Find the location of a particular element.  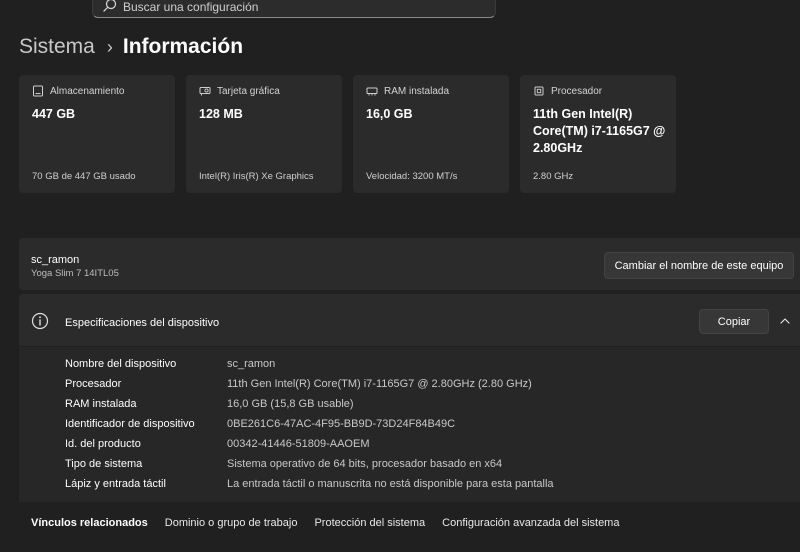

card-value: 447 GB is located at coordinates (54, 114).